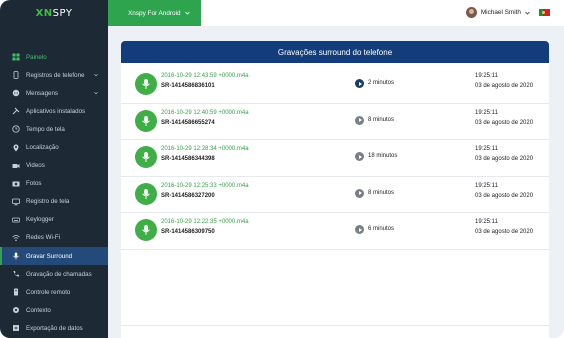  Describe the element at coordinates (16, 220) in the screenshot. I see `keyboard-icon` at that location.